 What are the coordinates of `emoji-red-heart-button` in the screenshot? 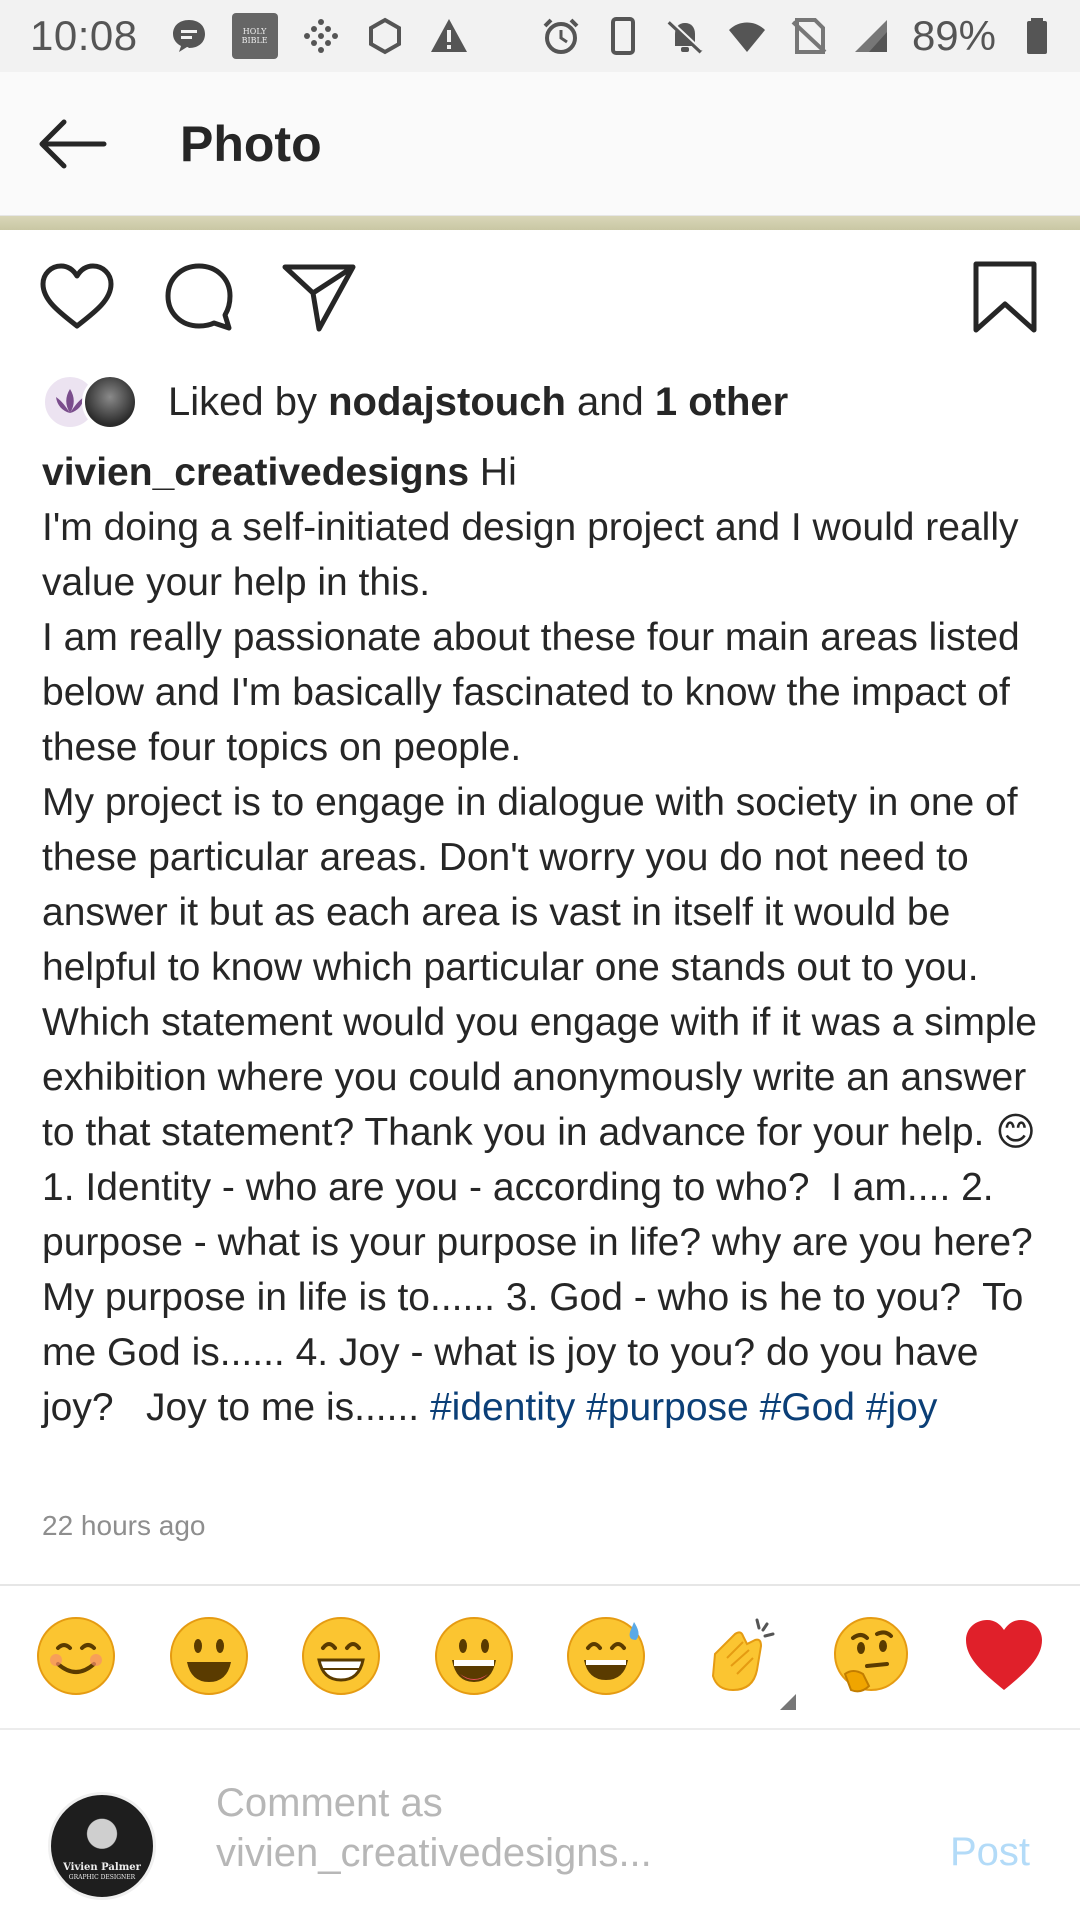 It's located at (1004, 1656).